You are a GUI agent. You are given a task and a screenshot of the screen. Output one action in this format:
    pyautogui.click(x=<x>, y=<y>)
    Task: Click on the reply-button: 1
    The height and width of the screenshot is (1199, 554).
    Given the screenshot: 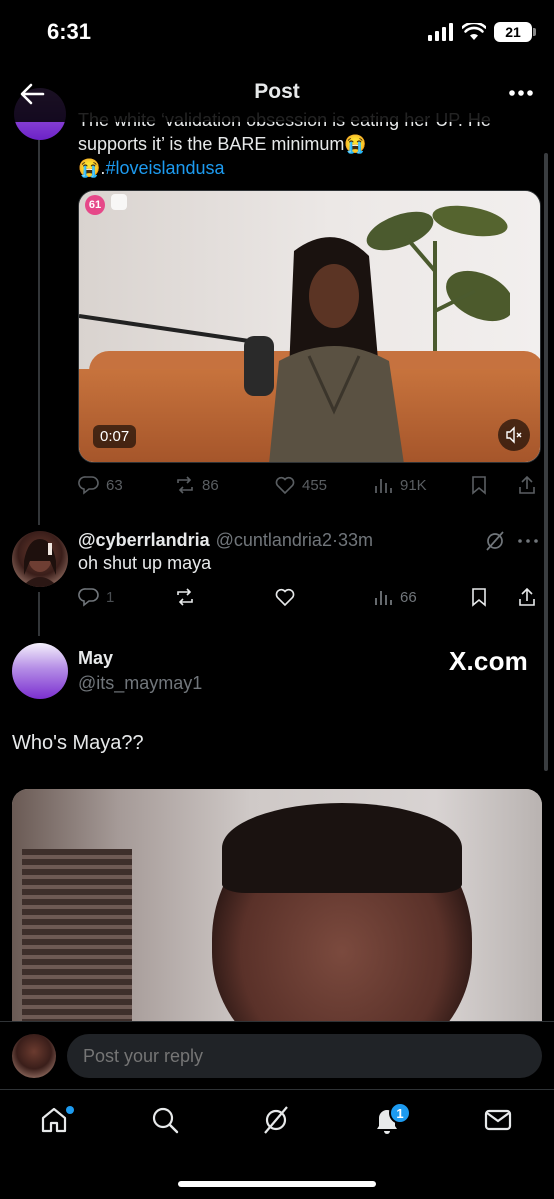 What is the action you would take?
    pyautogui.click(x=96, y=597)
    